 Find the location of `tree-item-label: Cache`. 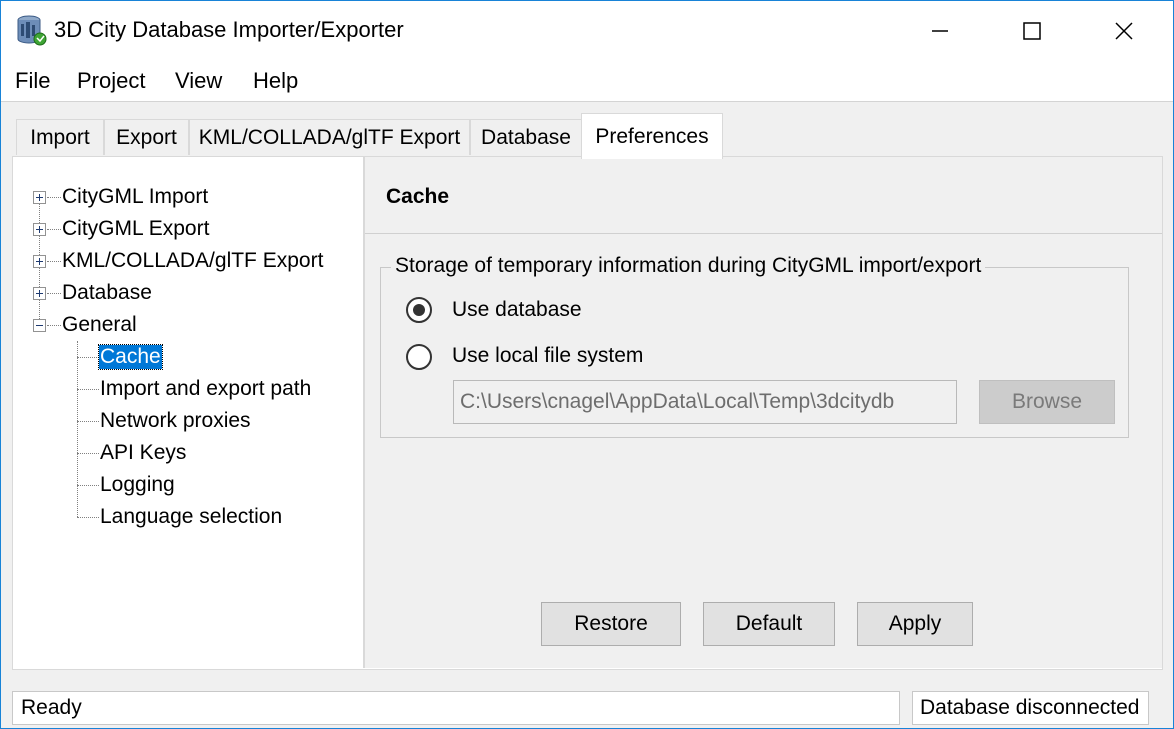

tree-item-label: Cache is located at coordinates (130, 357).